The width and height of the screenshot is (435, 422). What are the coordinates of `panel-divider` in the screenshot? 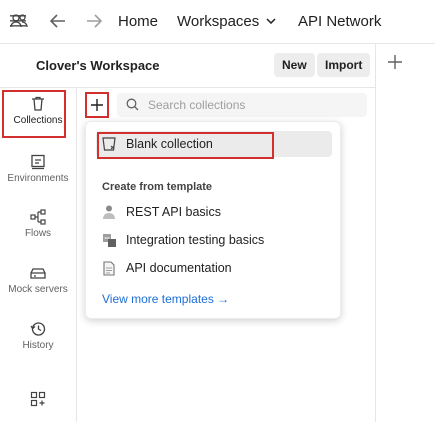 It's located at (375, 233).